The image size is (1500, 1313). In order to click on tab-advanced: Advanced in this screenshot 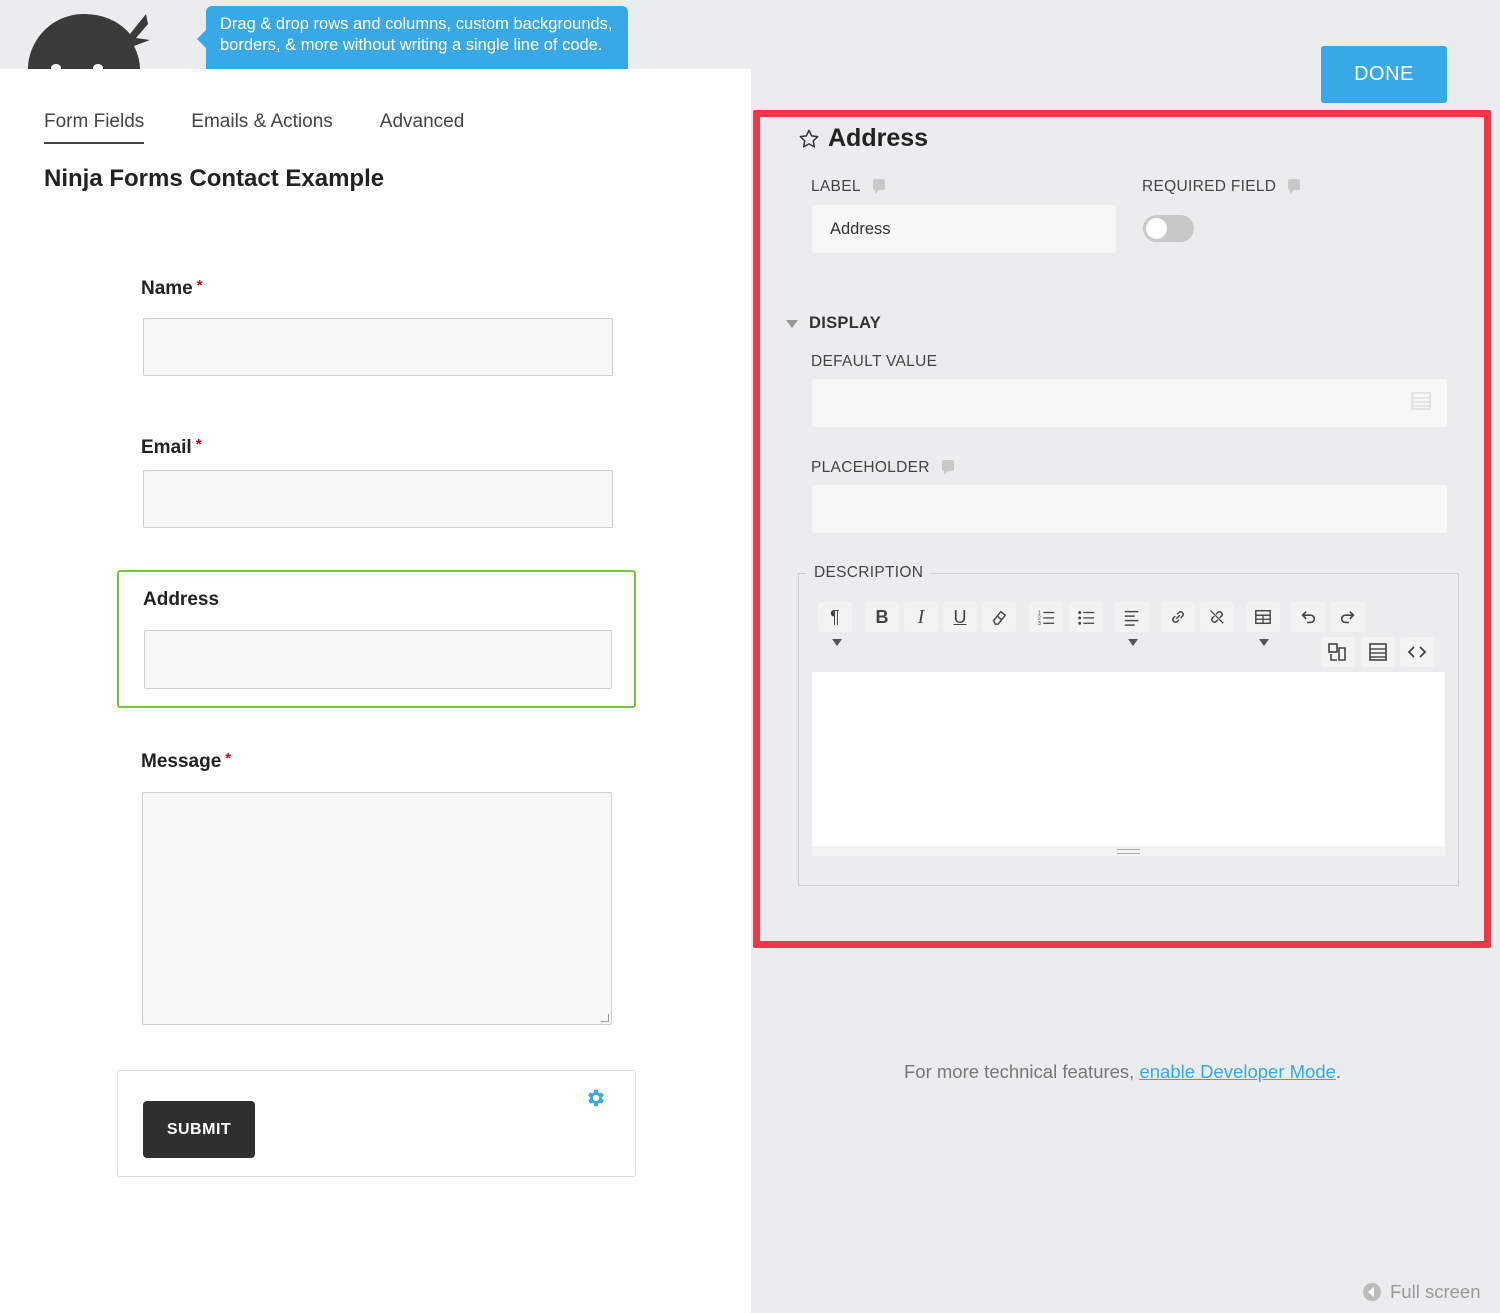, I will do `click(422, 127)`.